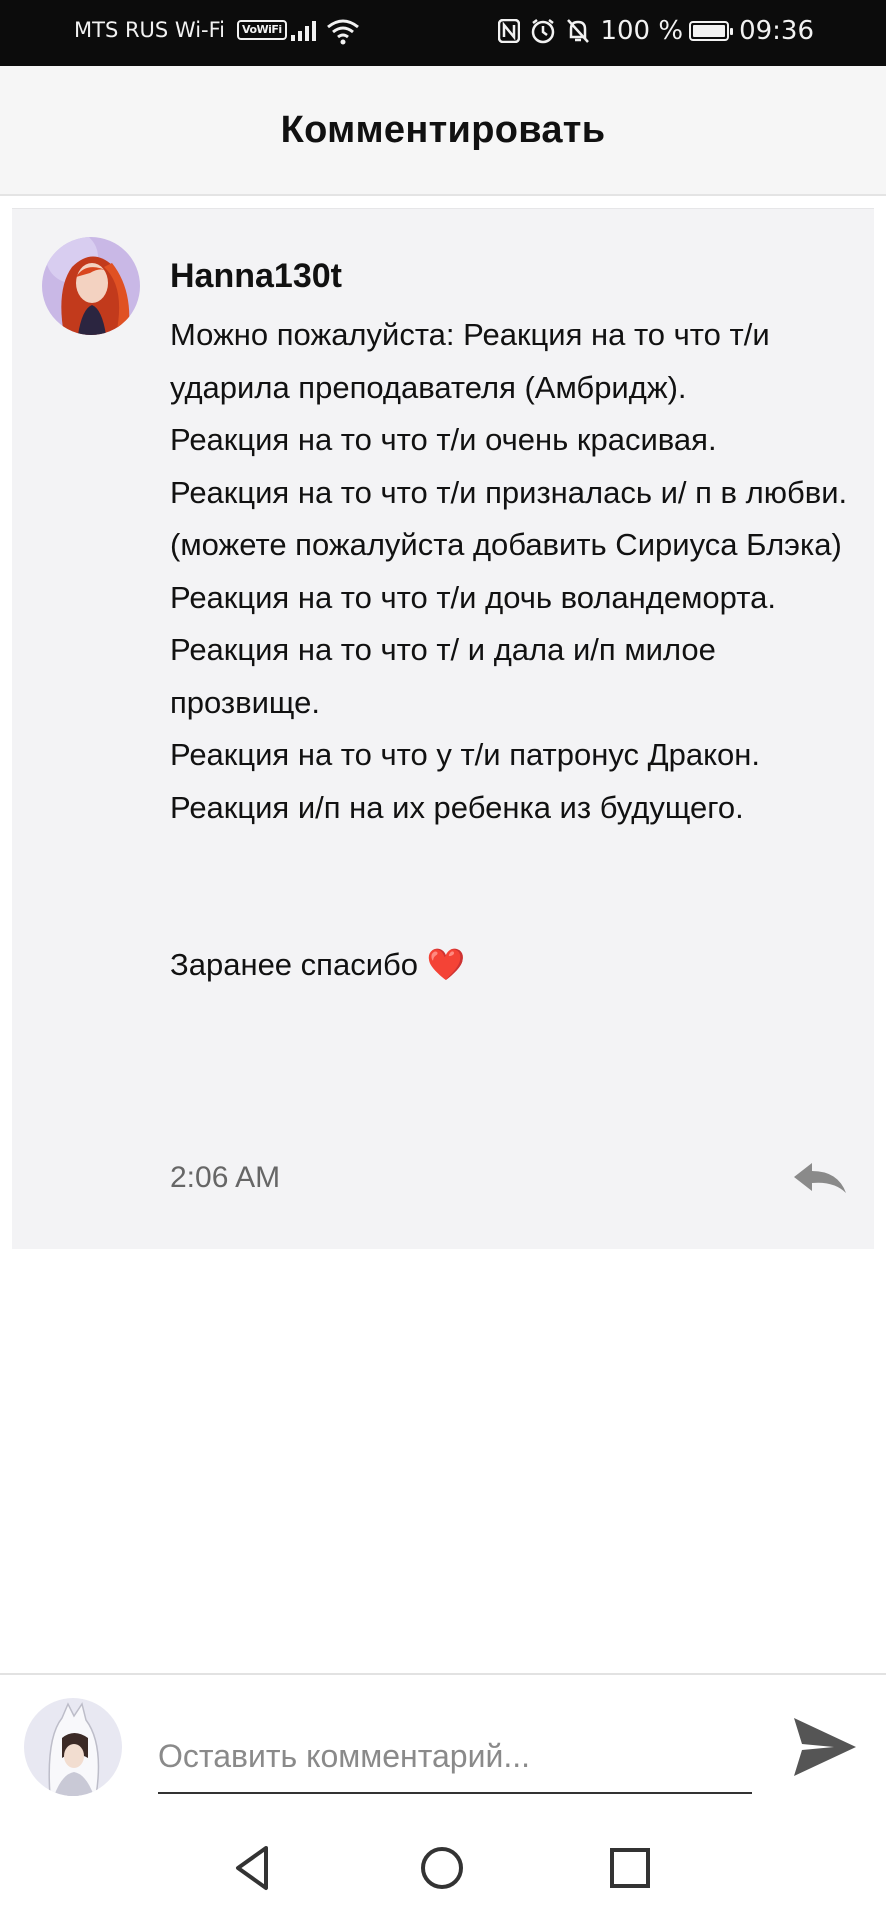 The image size is (886, 1920). I want to click on nfc-icon, so click(509, 31).